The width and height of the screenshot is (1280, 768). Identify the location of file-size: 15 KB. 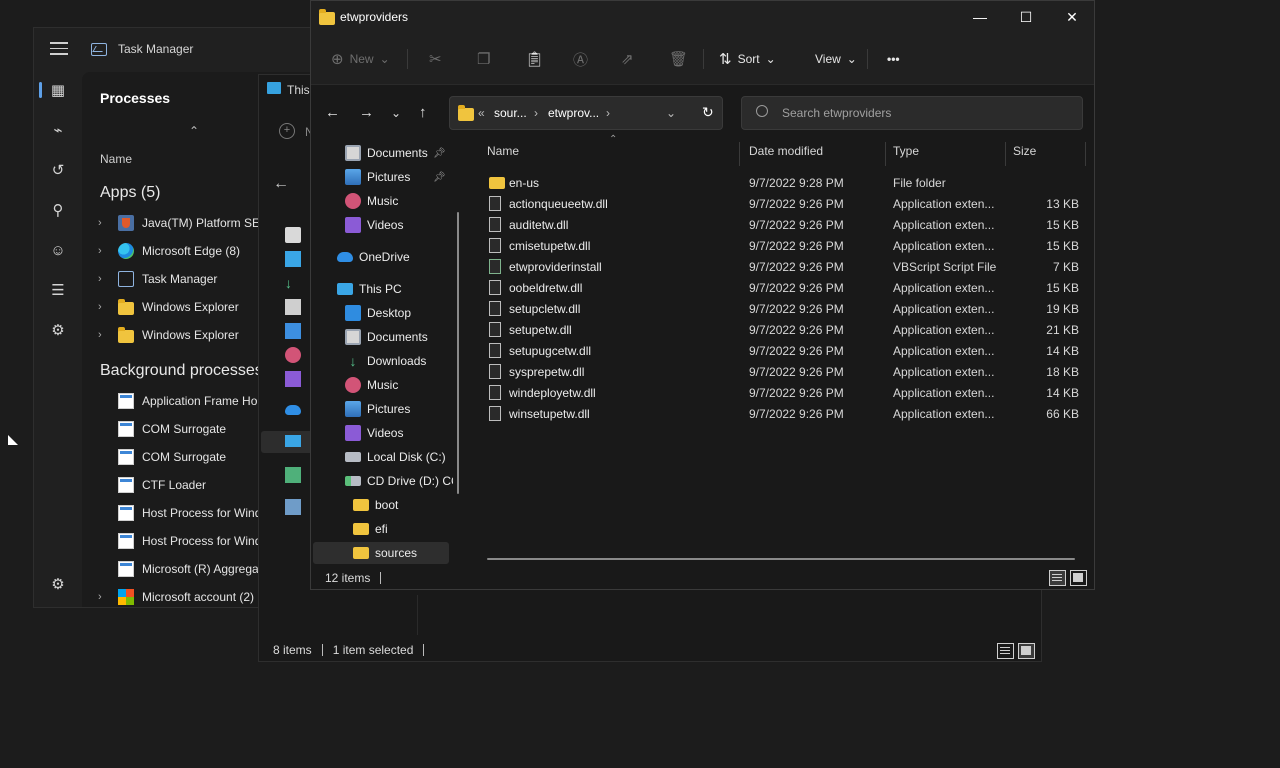
(1062, 225).